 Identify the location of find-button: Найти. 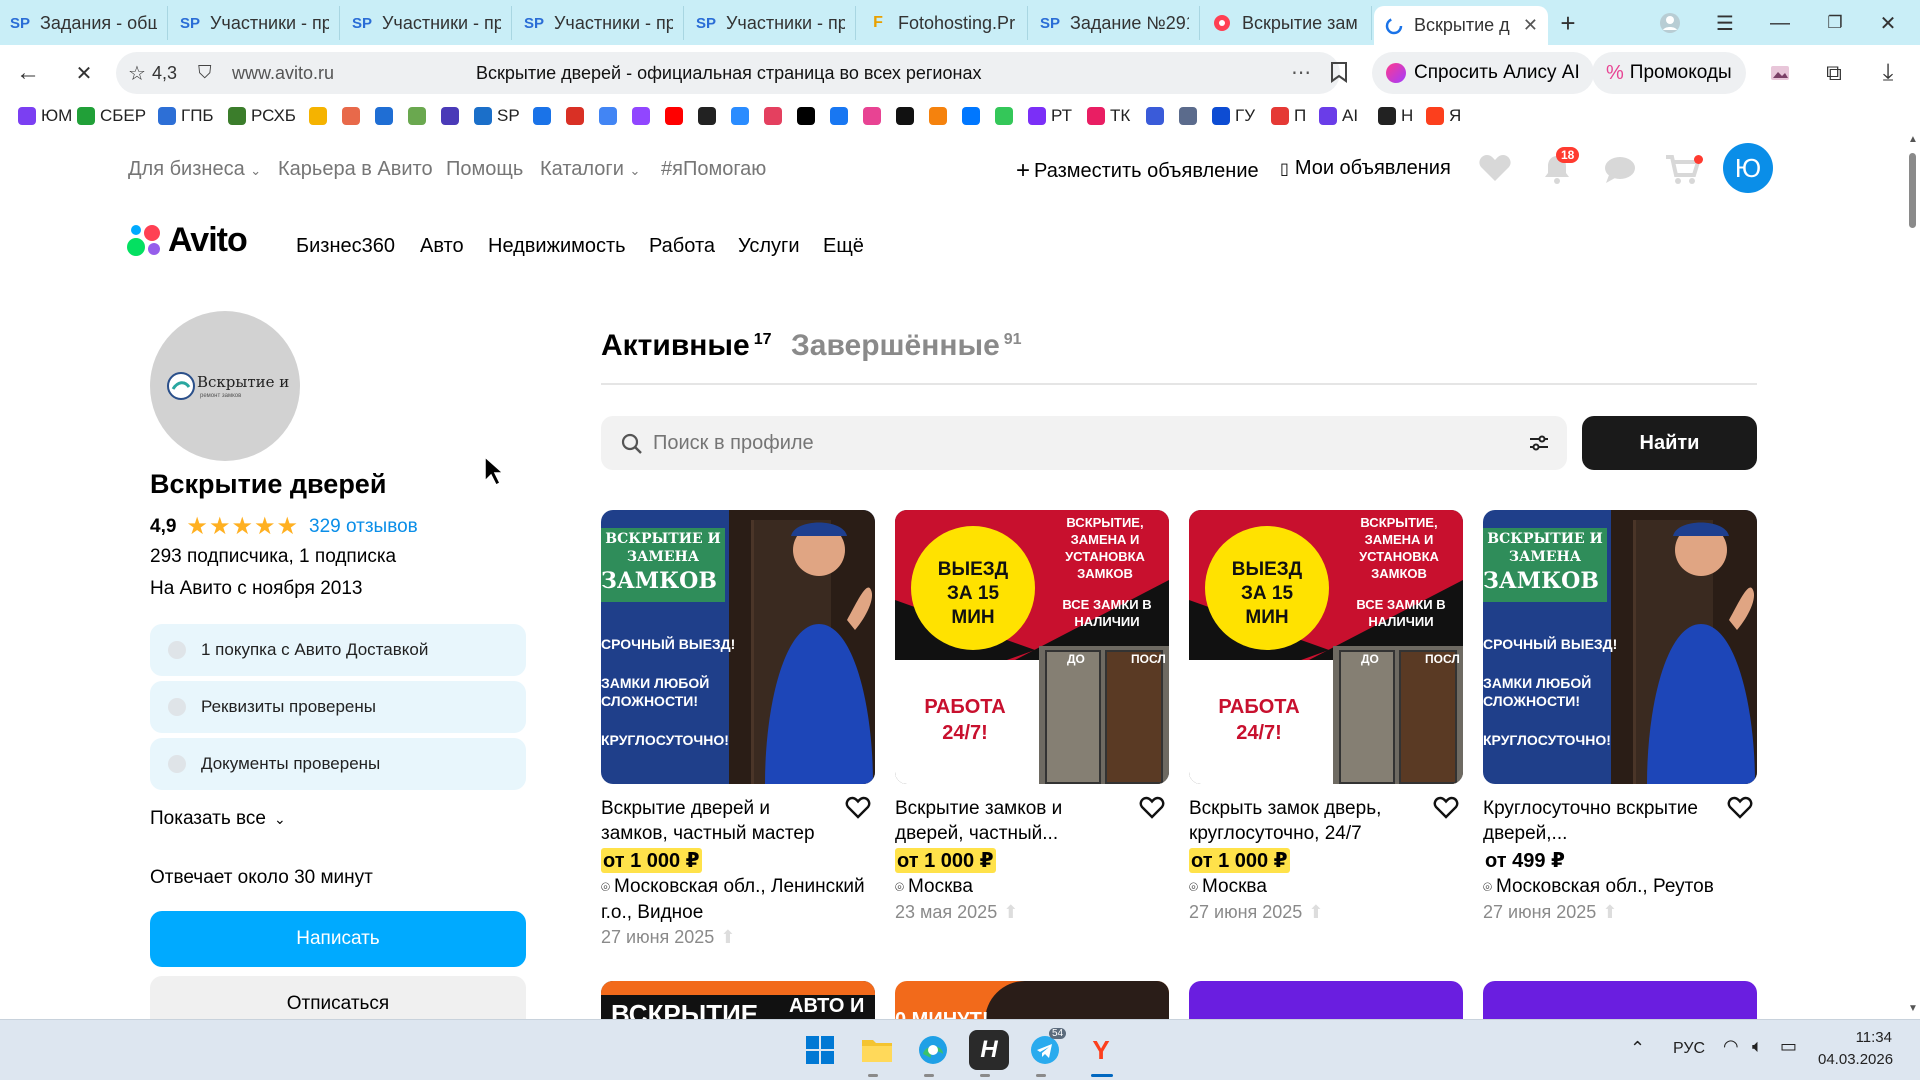
(1669, 443).